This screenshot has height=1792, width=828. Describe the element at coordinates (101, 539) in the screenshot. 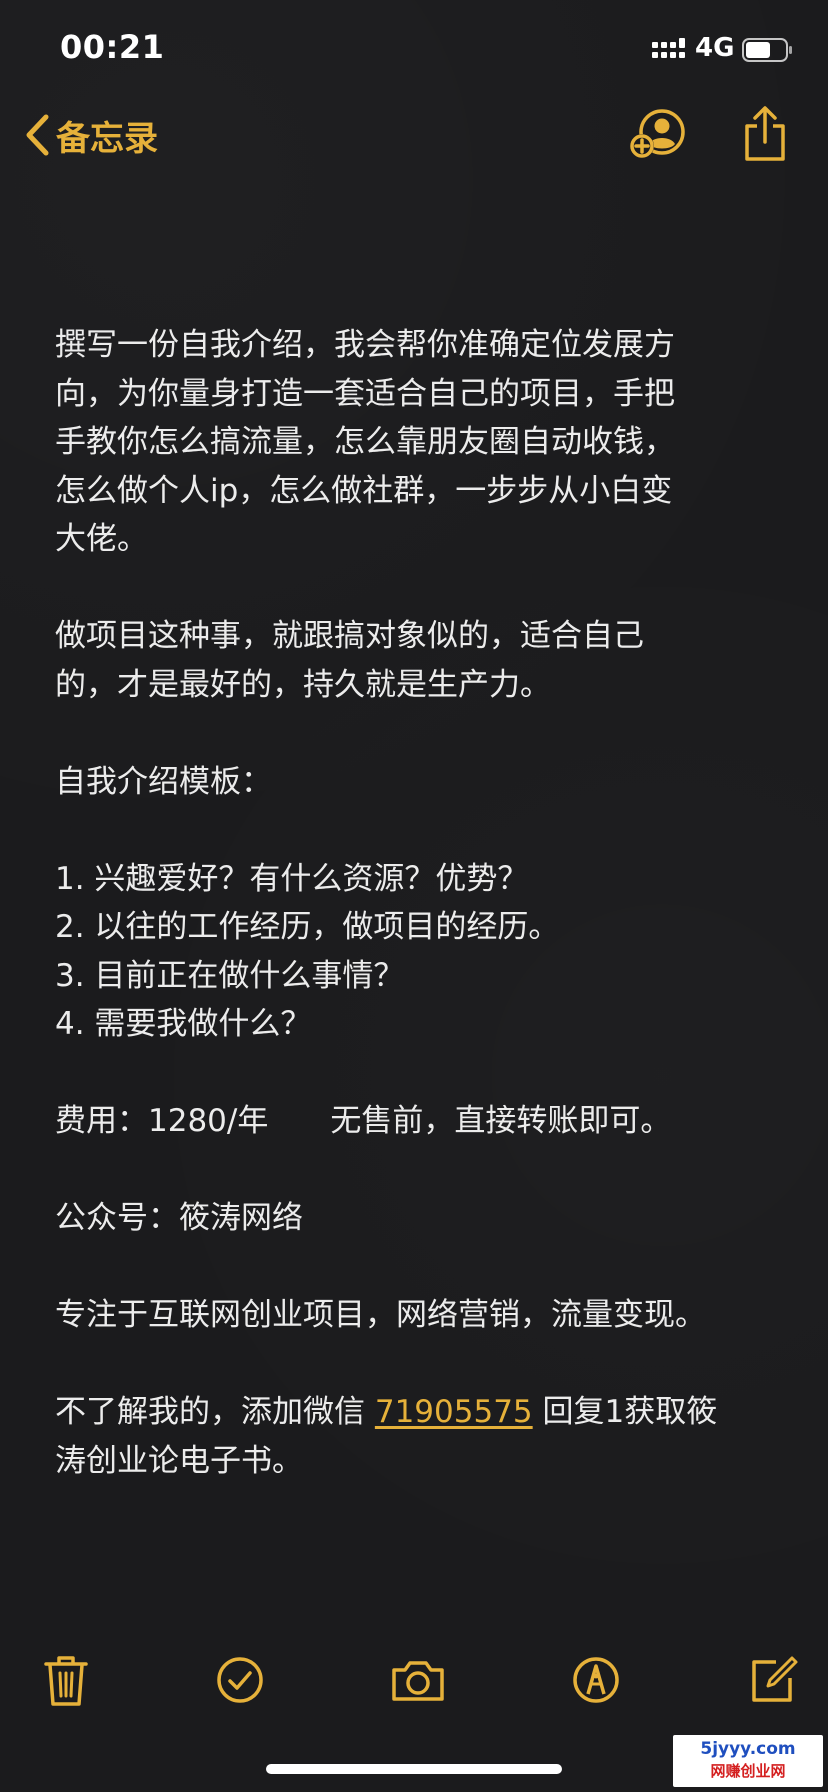

I see `note-line: 大佬。` at that location.